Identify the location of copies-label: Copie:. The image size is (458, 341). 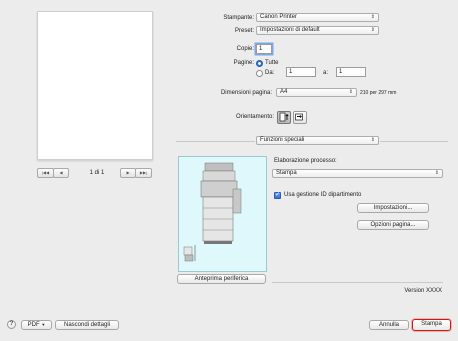
(245, 49).